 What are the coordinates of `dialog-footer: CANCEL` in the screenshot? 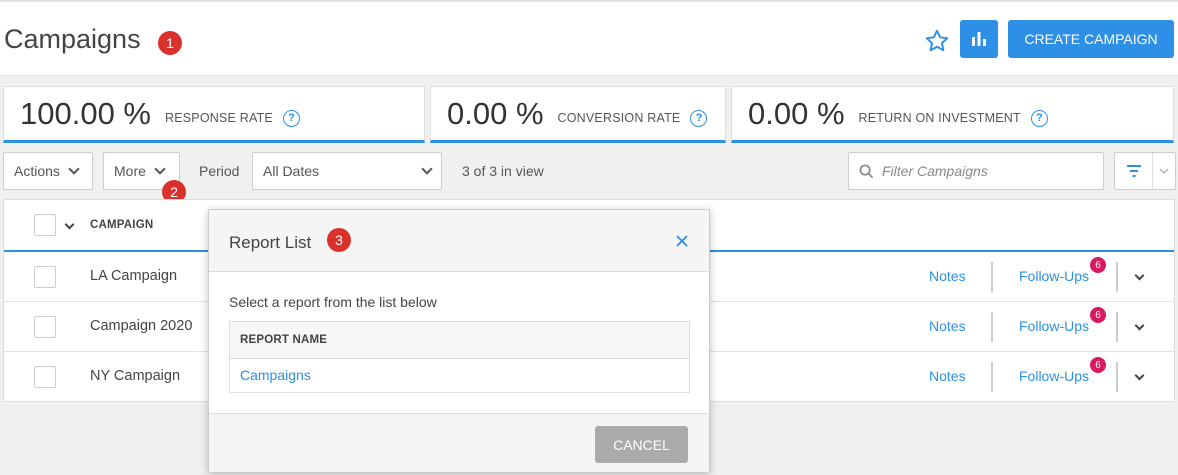 It's located at (459, 442).